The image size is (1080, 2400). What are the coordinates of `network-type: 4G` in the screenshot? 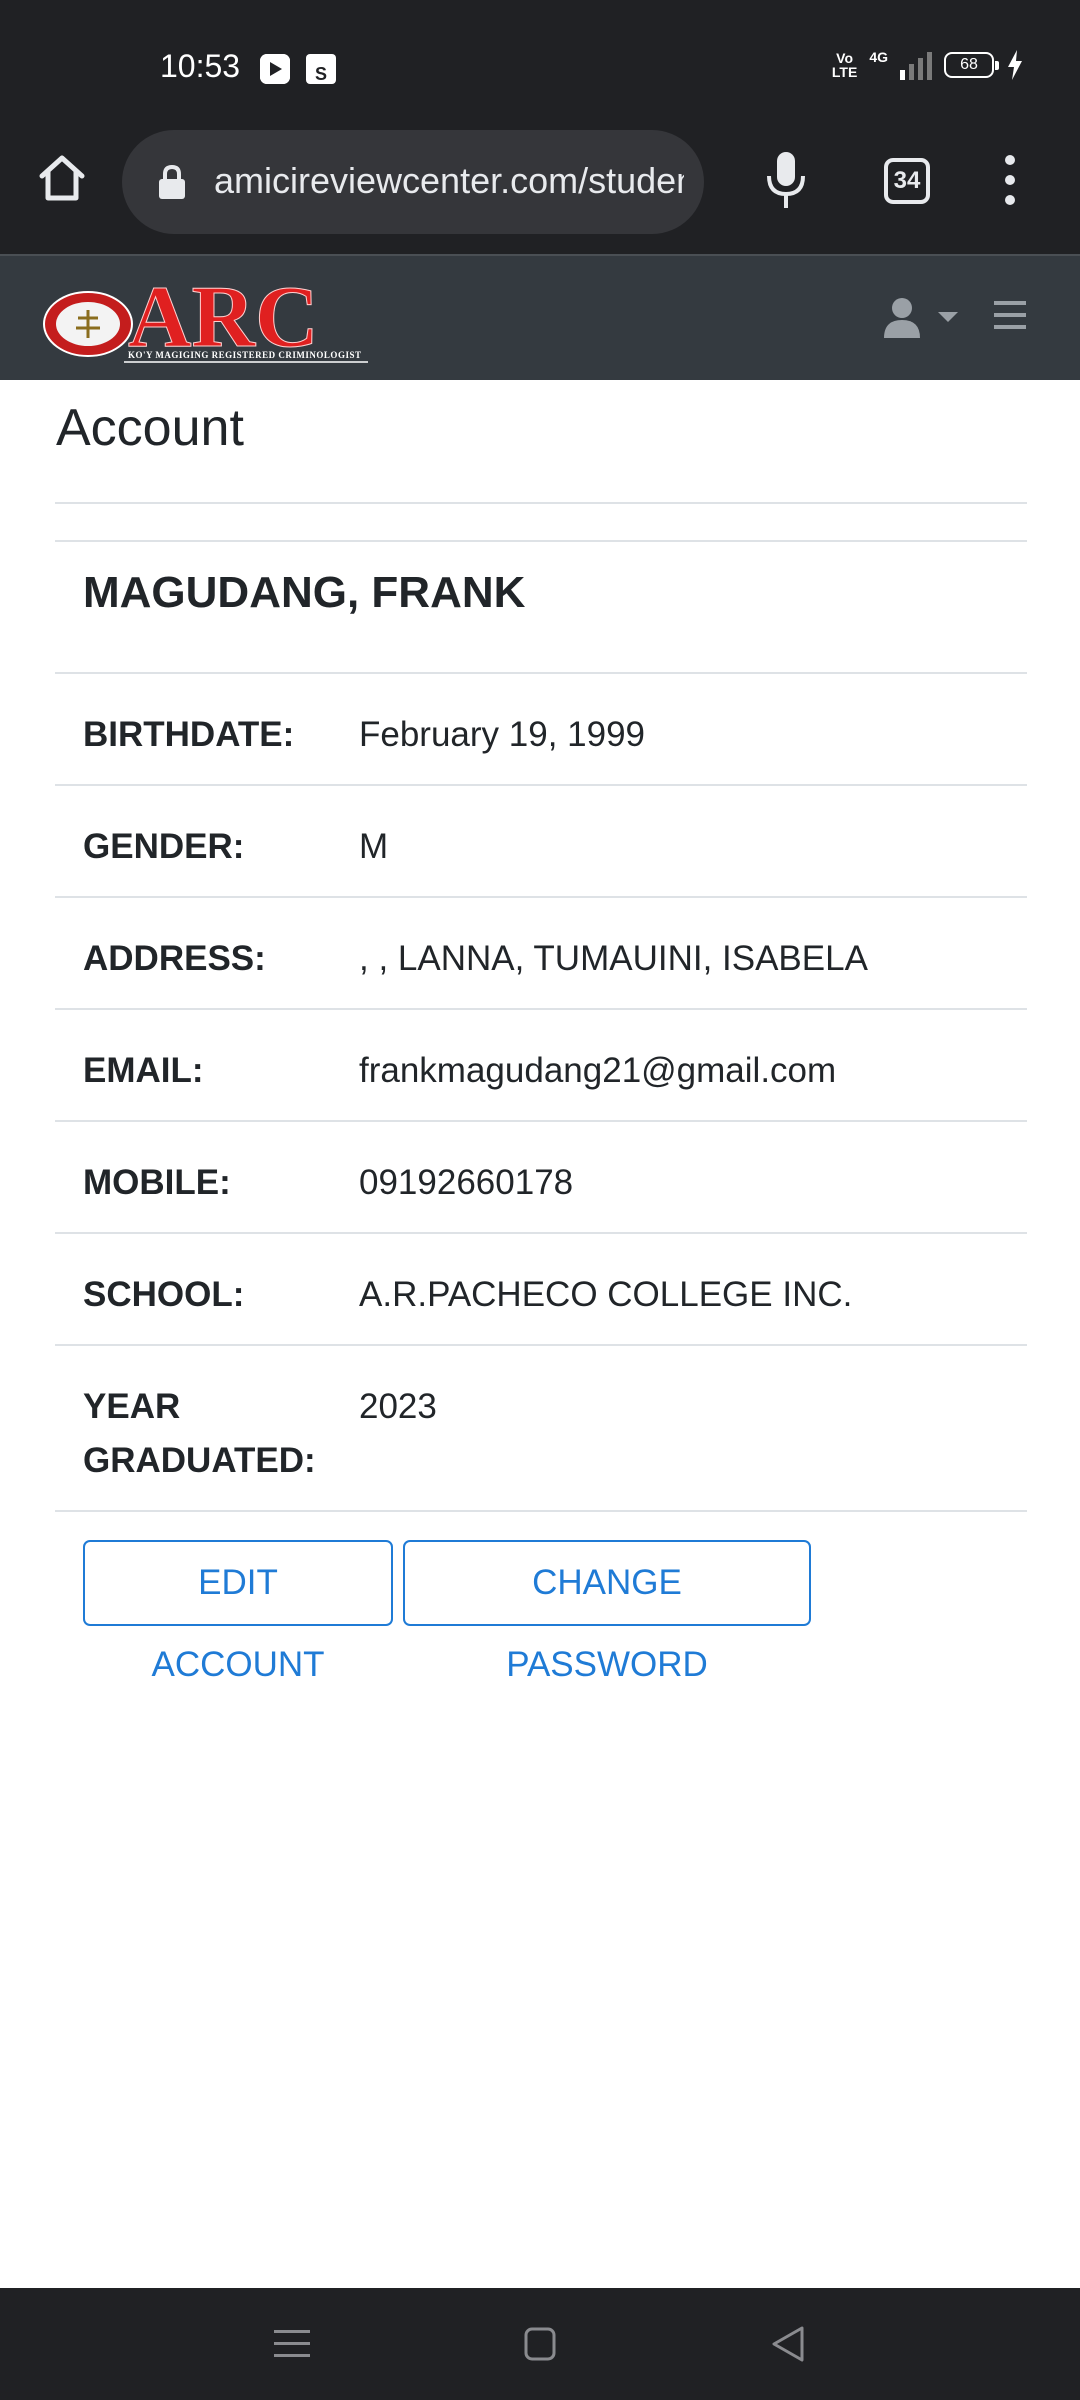 It's located at (878, 57).